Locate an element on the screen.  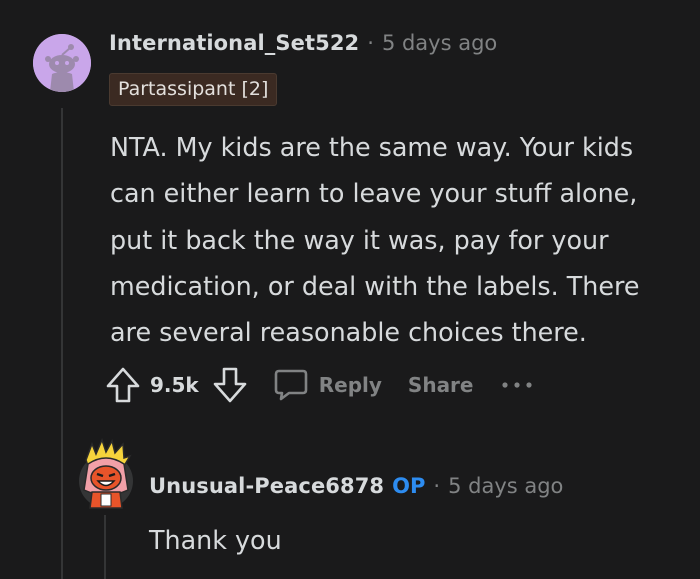
reply-username: Unusual-Peace6878 is located at coordinates (266, 486).